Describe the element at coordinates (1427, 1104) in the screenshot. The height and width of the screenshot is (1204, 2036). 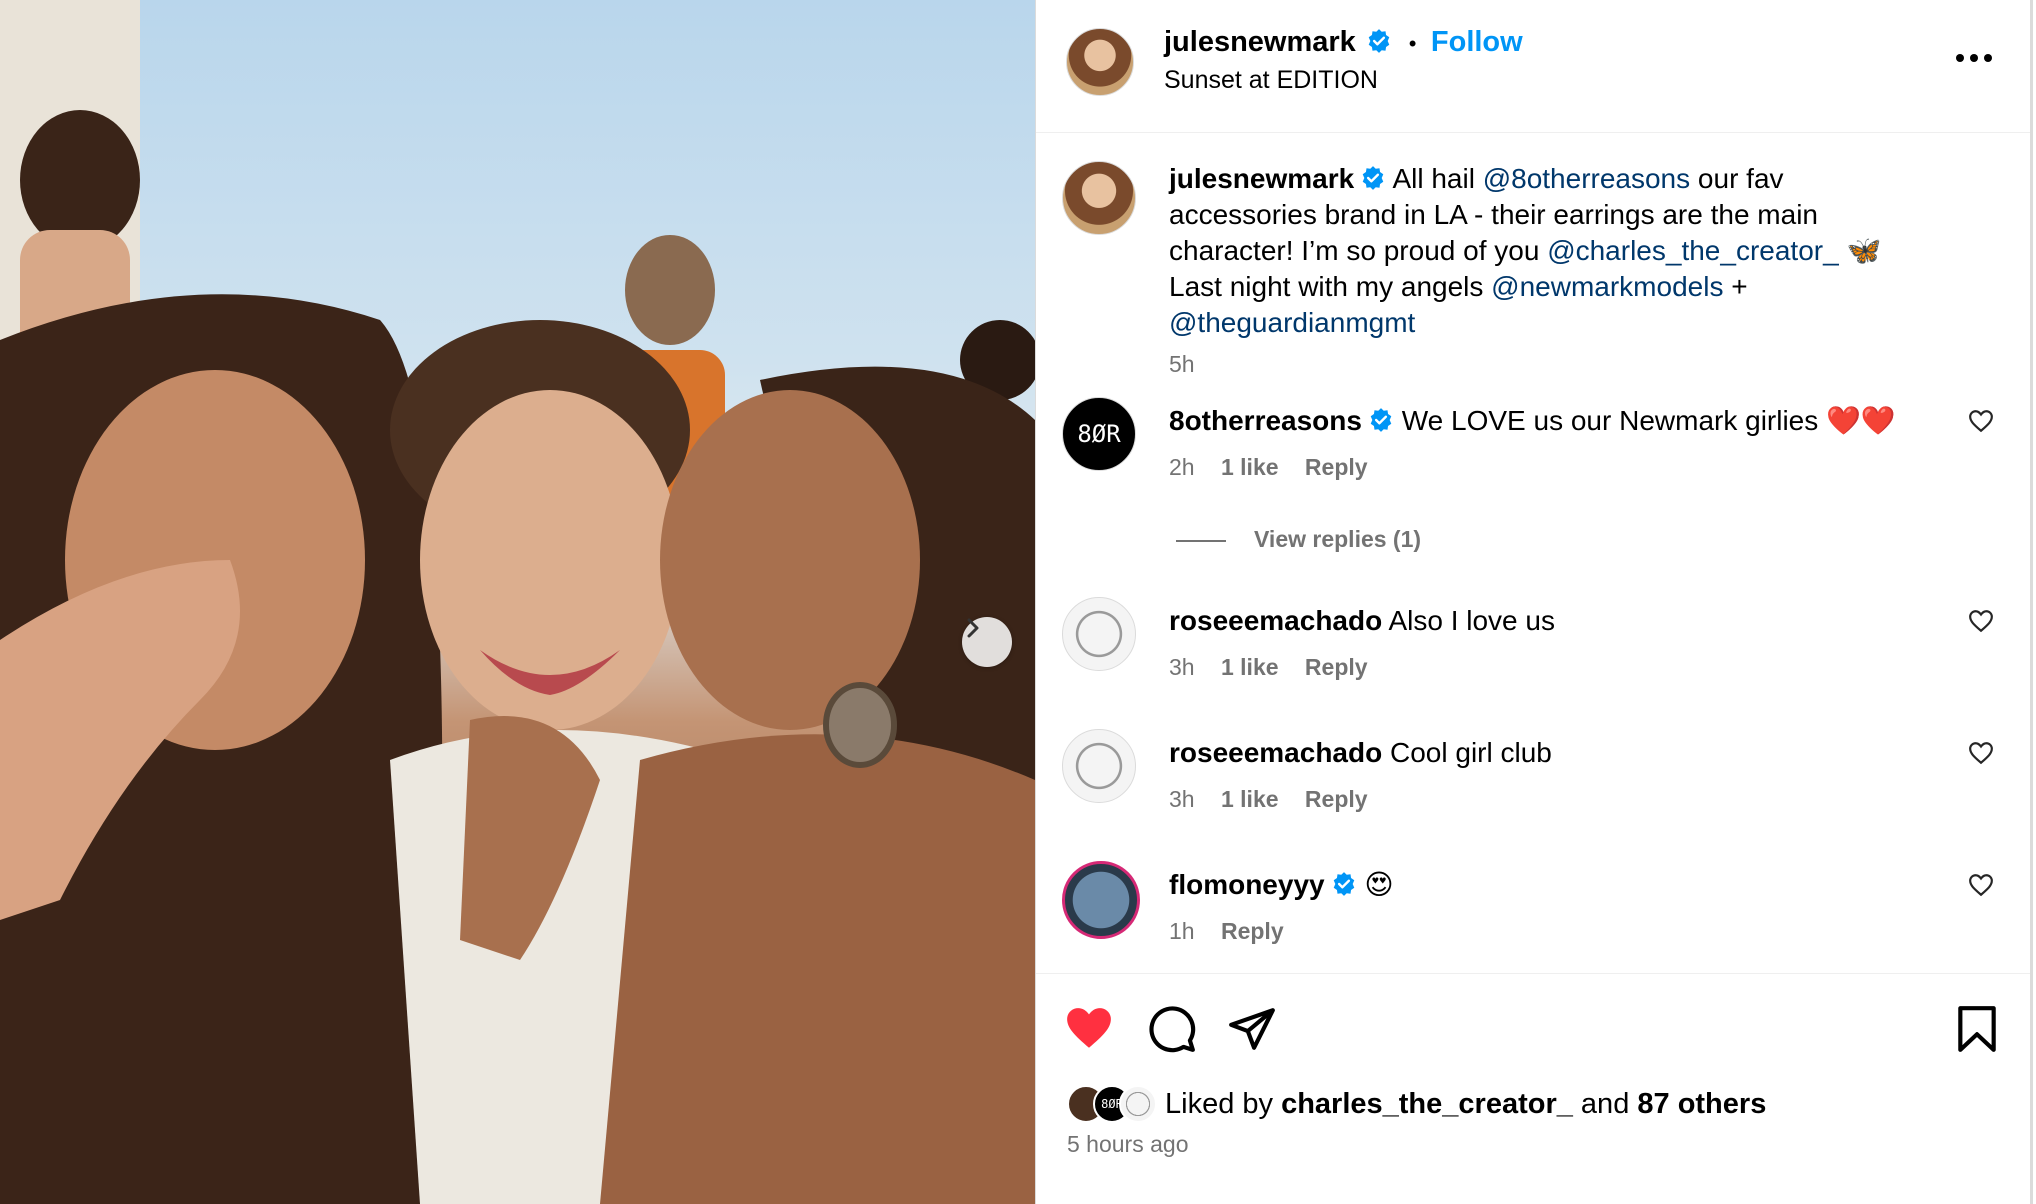
I see `liked-by-user: charles_the_creator_` at that location.